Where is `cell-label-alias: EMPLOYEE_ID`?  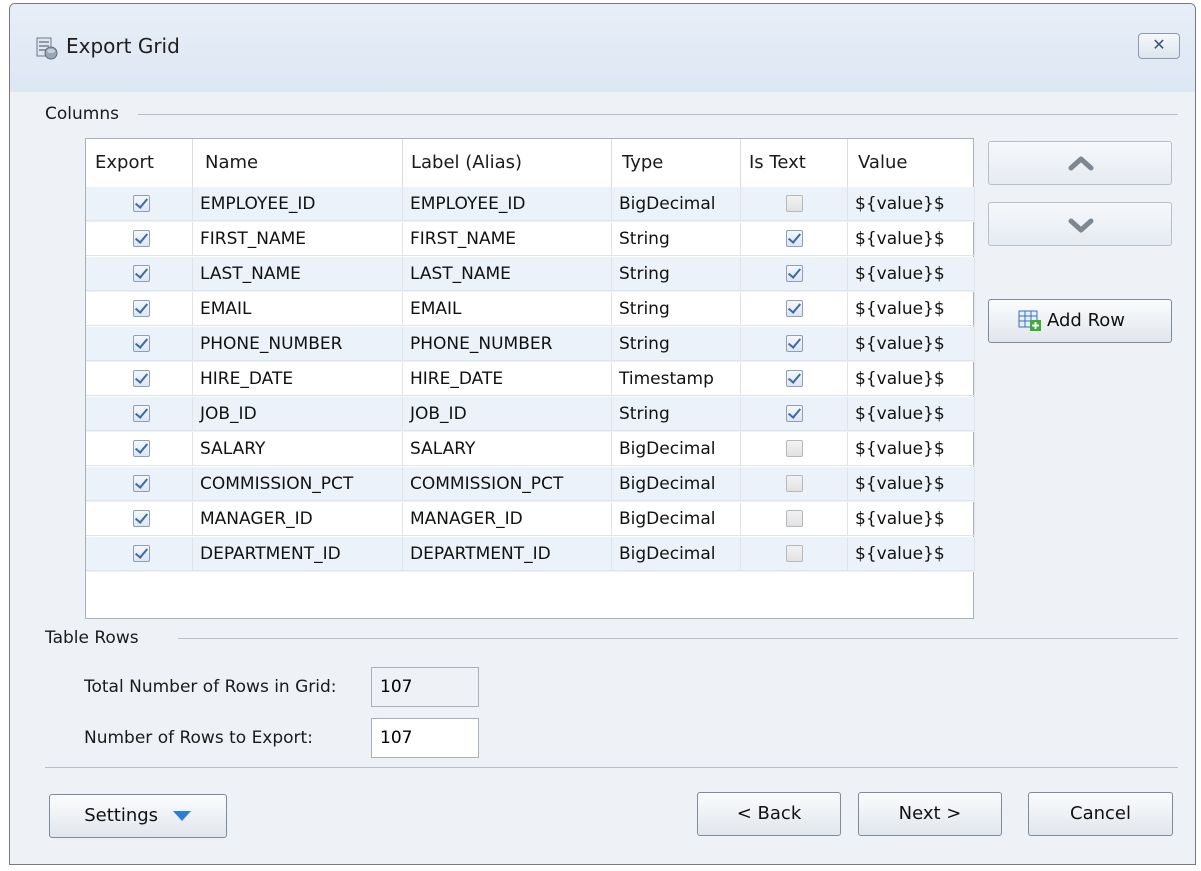 cell-label-alias: EMPLOYEE_ID is located at coordinates (507, 204).